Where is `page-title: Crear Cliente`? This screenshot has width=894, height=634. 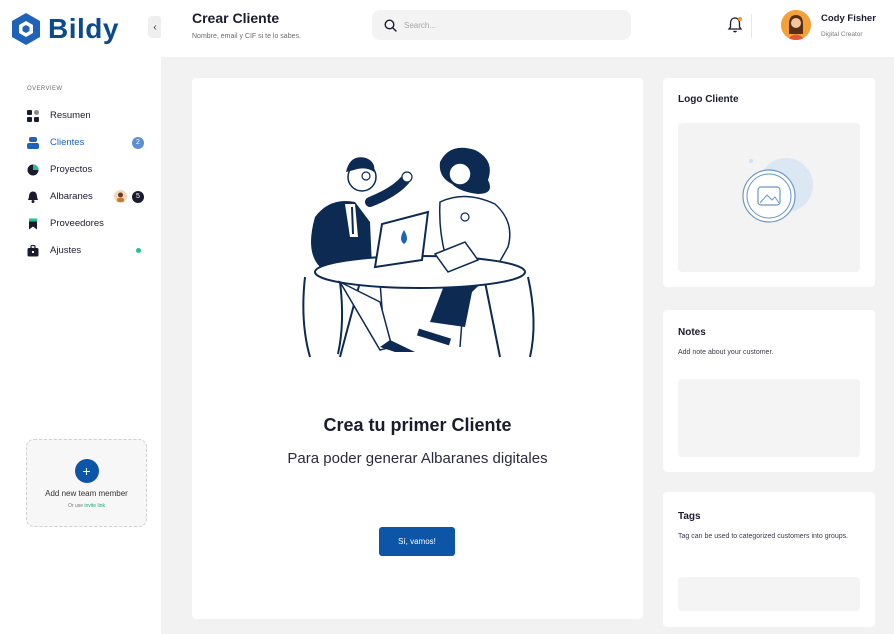 page-title: Crear Cliente is located at coordinates (236, 18).